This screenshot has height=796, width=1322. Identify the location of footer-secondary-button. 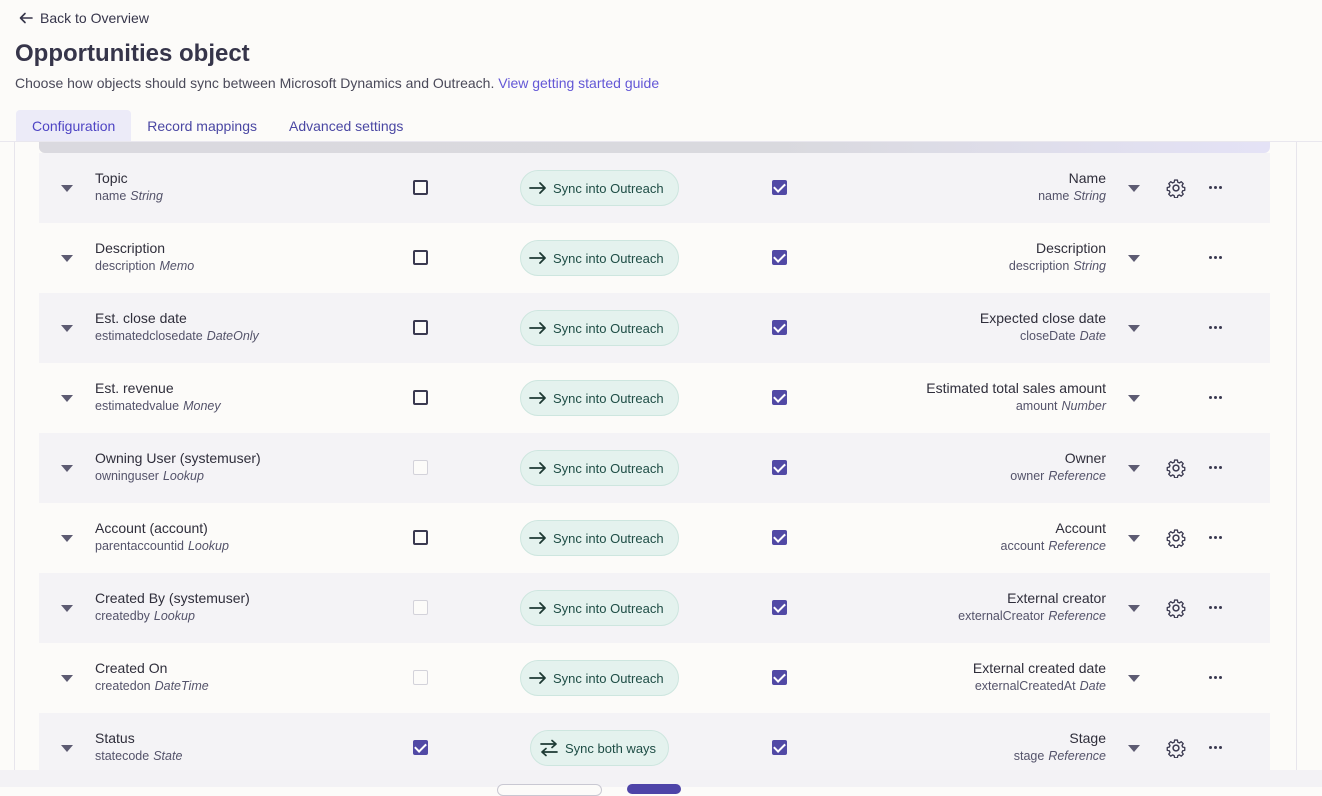
(549, 790).